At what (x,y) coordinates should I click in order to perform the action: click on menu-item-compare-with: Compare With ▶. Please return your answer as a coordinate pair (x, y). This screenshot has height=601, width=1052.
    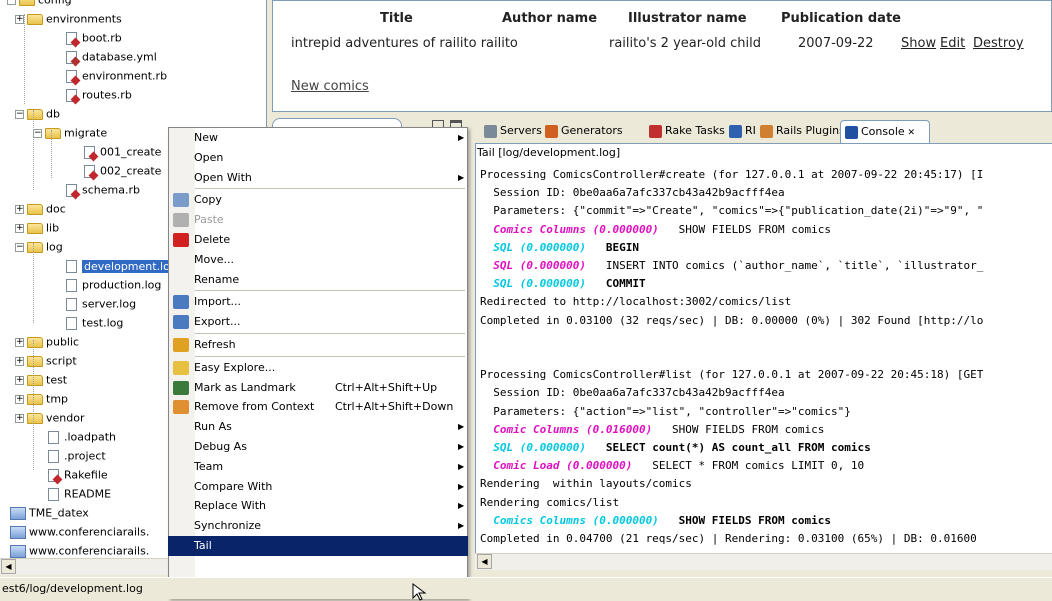
    Looking at the image, I should click on (318, 487).